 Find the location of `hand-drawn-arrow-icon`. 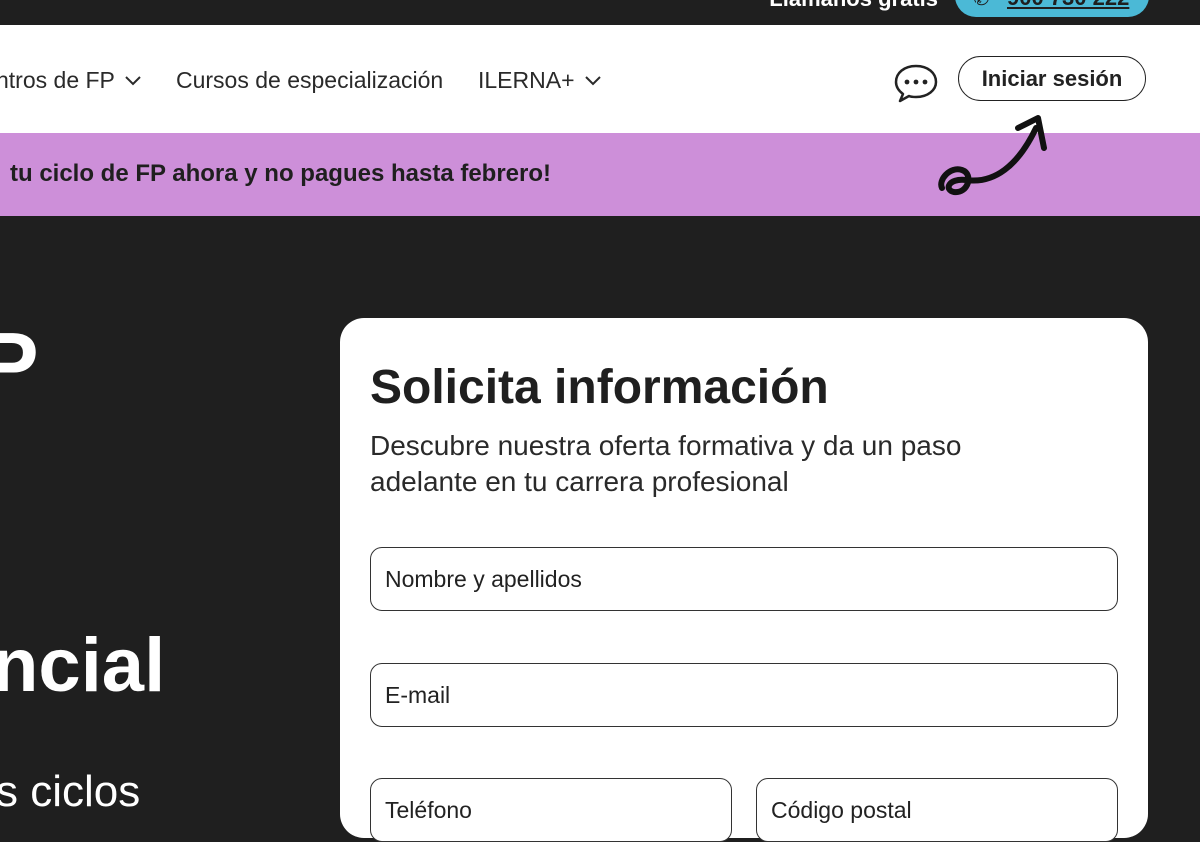

hand-drawn-arrow-icon is located at coordinates (992, 155).